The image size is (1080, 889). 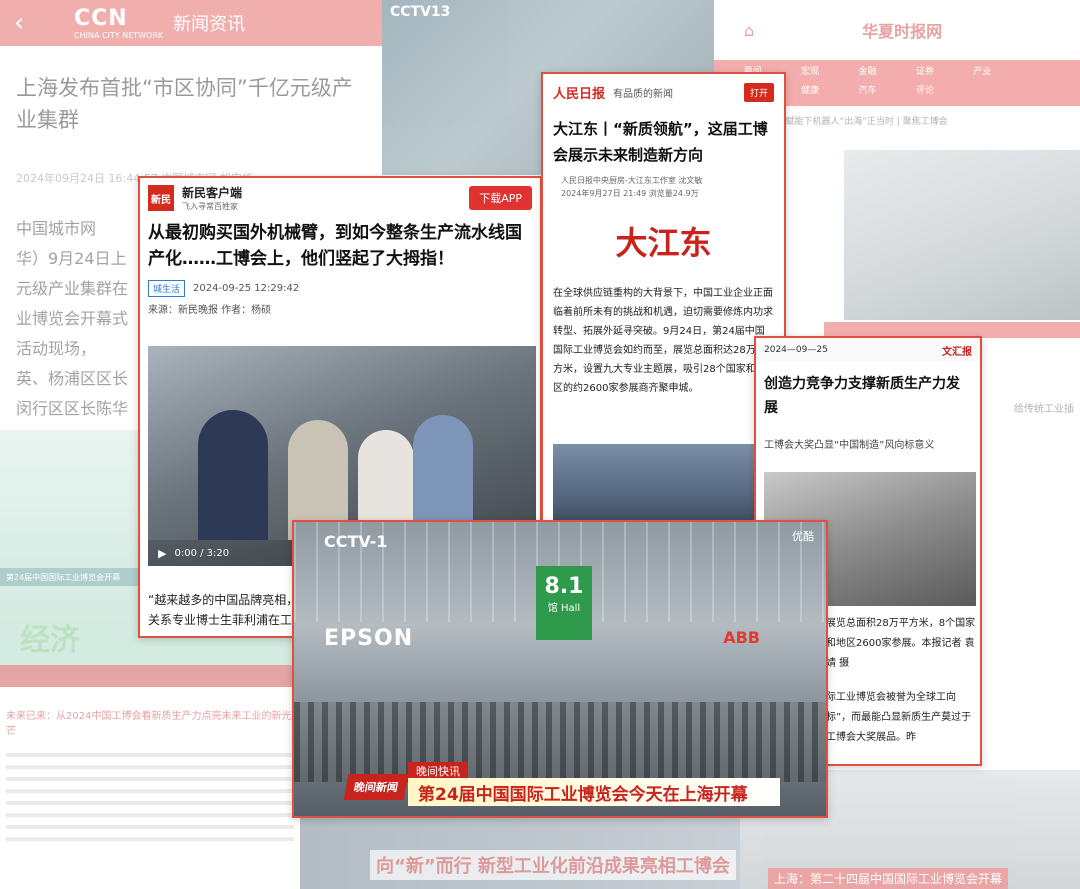 I want to click on renmin-article-title: 大江东丨“新质领航”，这届工博会展示未来制造新方向, so click(x=660, y=142).